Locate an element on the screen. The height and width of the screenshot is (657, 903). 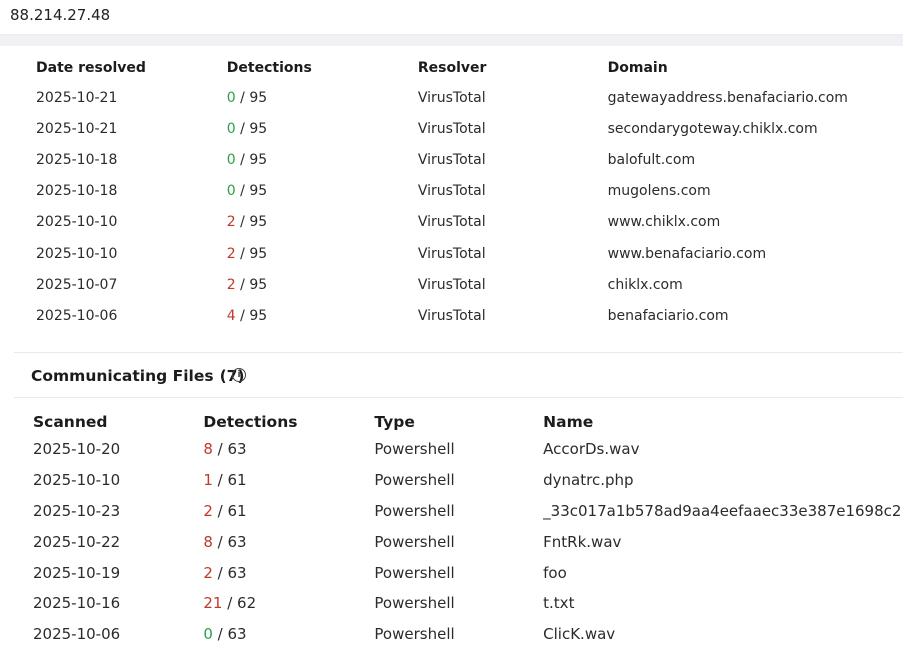
scanned-cell: 2025-10-16 is located at coordinates (77, 603).